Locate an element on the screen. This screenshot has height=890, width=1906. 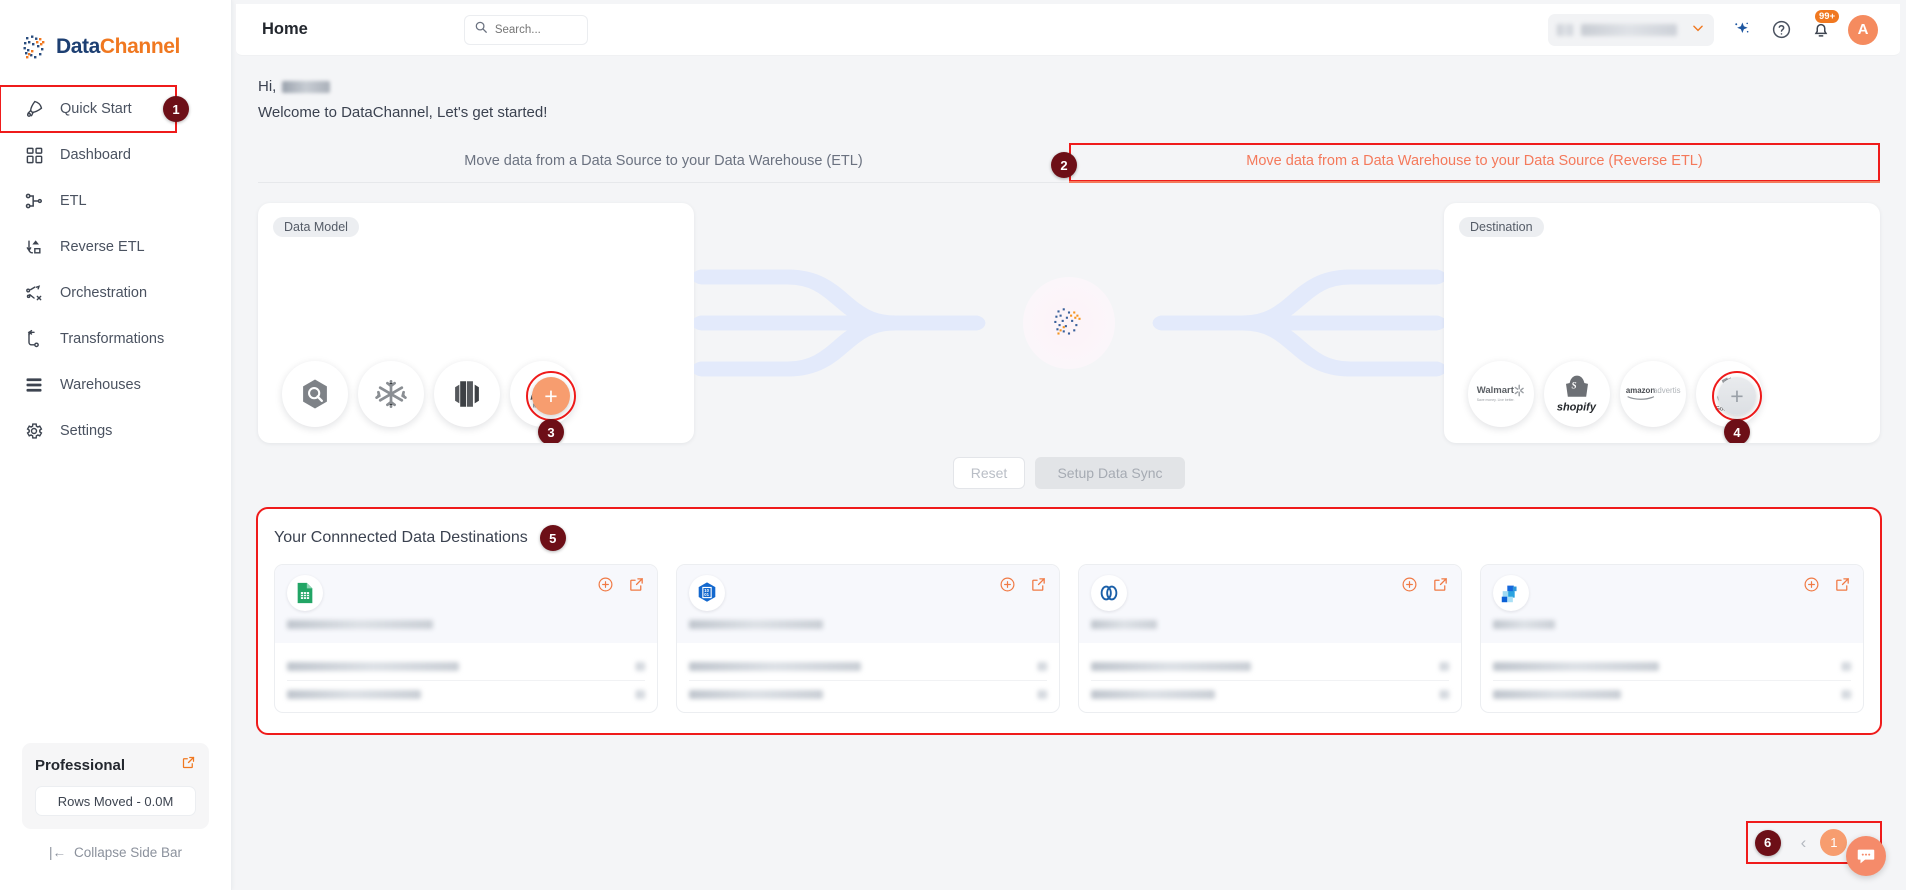
destination-add-button: + is located at coordinates (1737, 396).